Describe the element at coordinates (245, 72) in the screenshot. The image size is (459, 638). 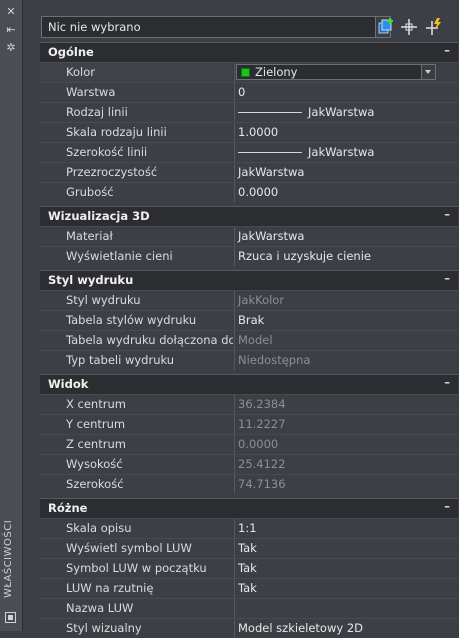
I see `color-swatch` at that location.